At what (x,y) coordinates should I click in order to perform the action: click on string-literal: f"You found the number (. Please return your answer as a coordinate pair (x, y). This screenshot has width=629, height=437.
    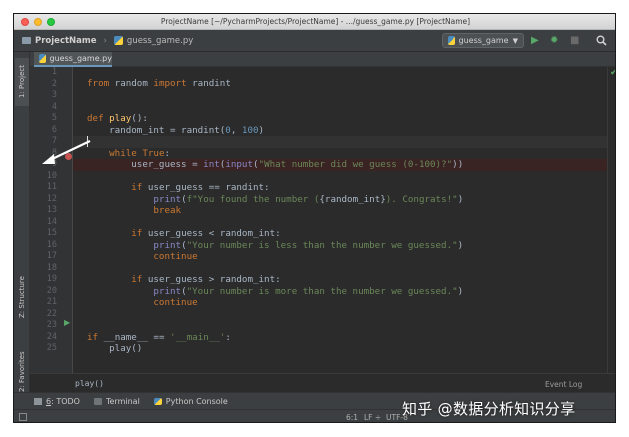
    Looking at the image, I should click on (253, 199).